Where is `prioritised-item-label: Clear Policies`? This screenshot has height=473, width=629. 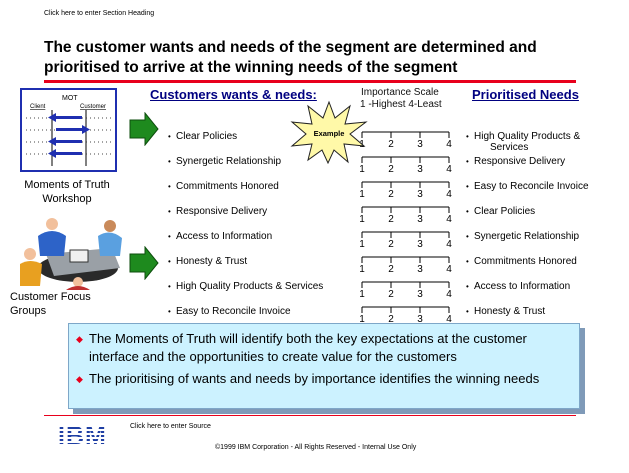 prioritised-item-label: Clear Policies is located at coordinates (505, 211).